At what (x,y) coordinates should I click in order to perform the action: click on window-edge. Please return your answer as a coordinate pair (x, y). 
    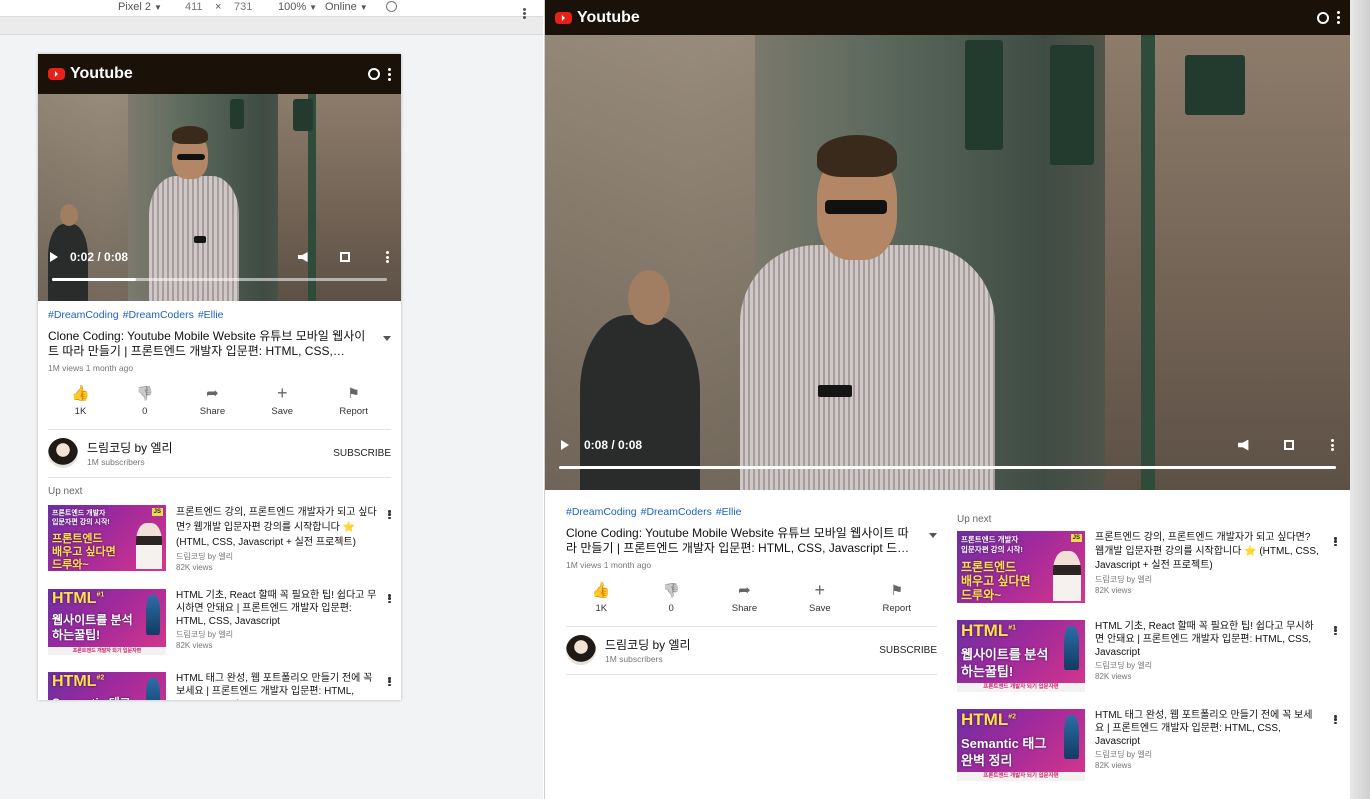
    Looking at the image, I should click on (1360, 399).